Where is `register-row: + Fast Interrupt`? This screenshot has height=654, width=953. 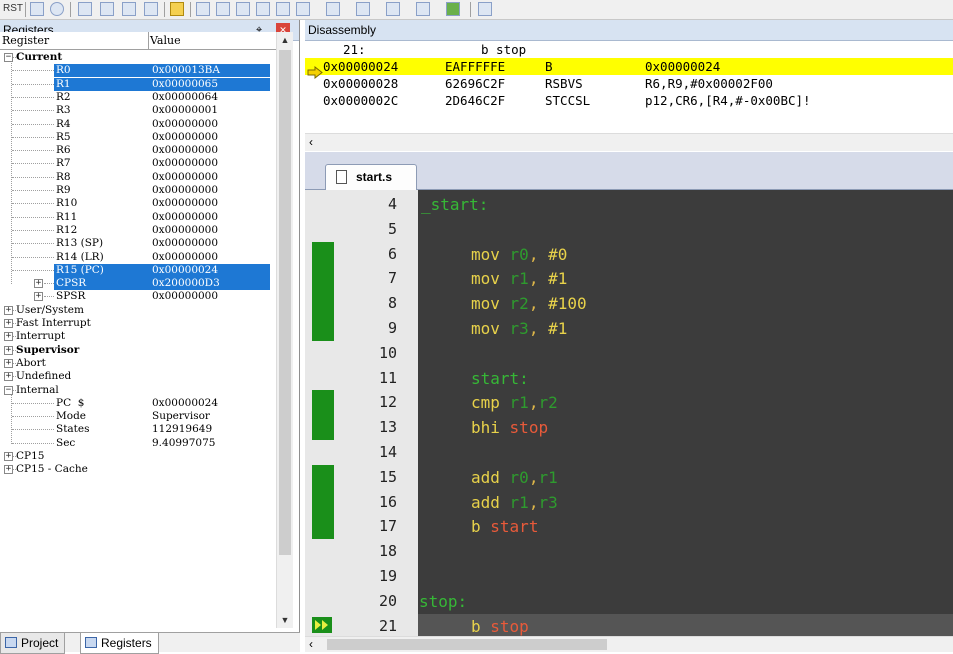 register-row: + Fast Interrupt is located at coordinates (138, 323).